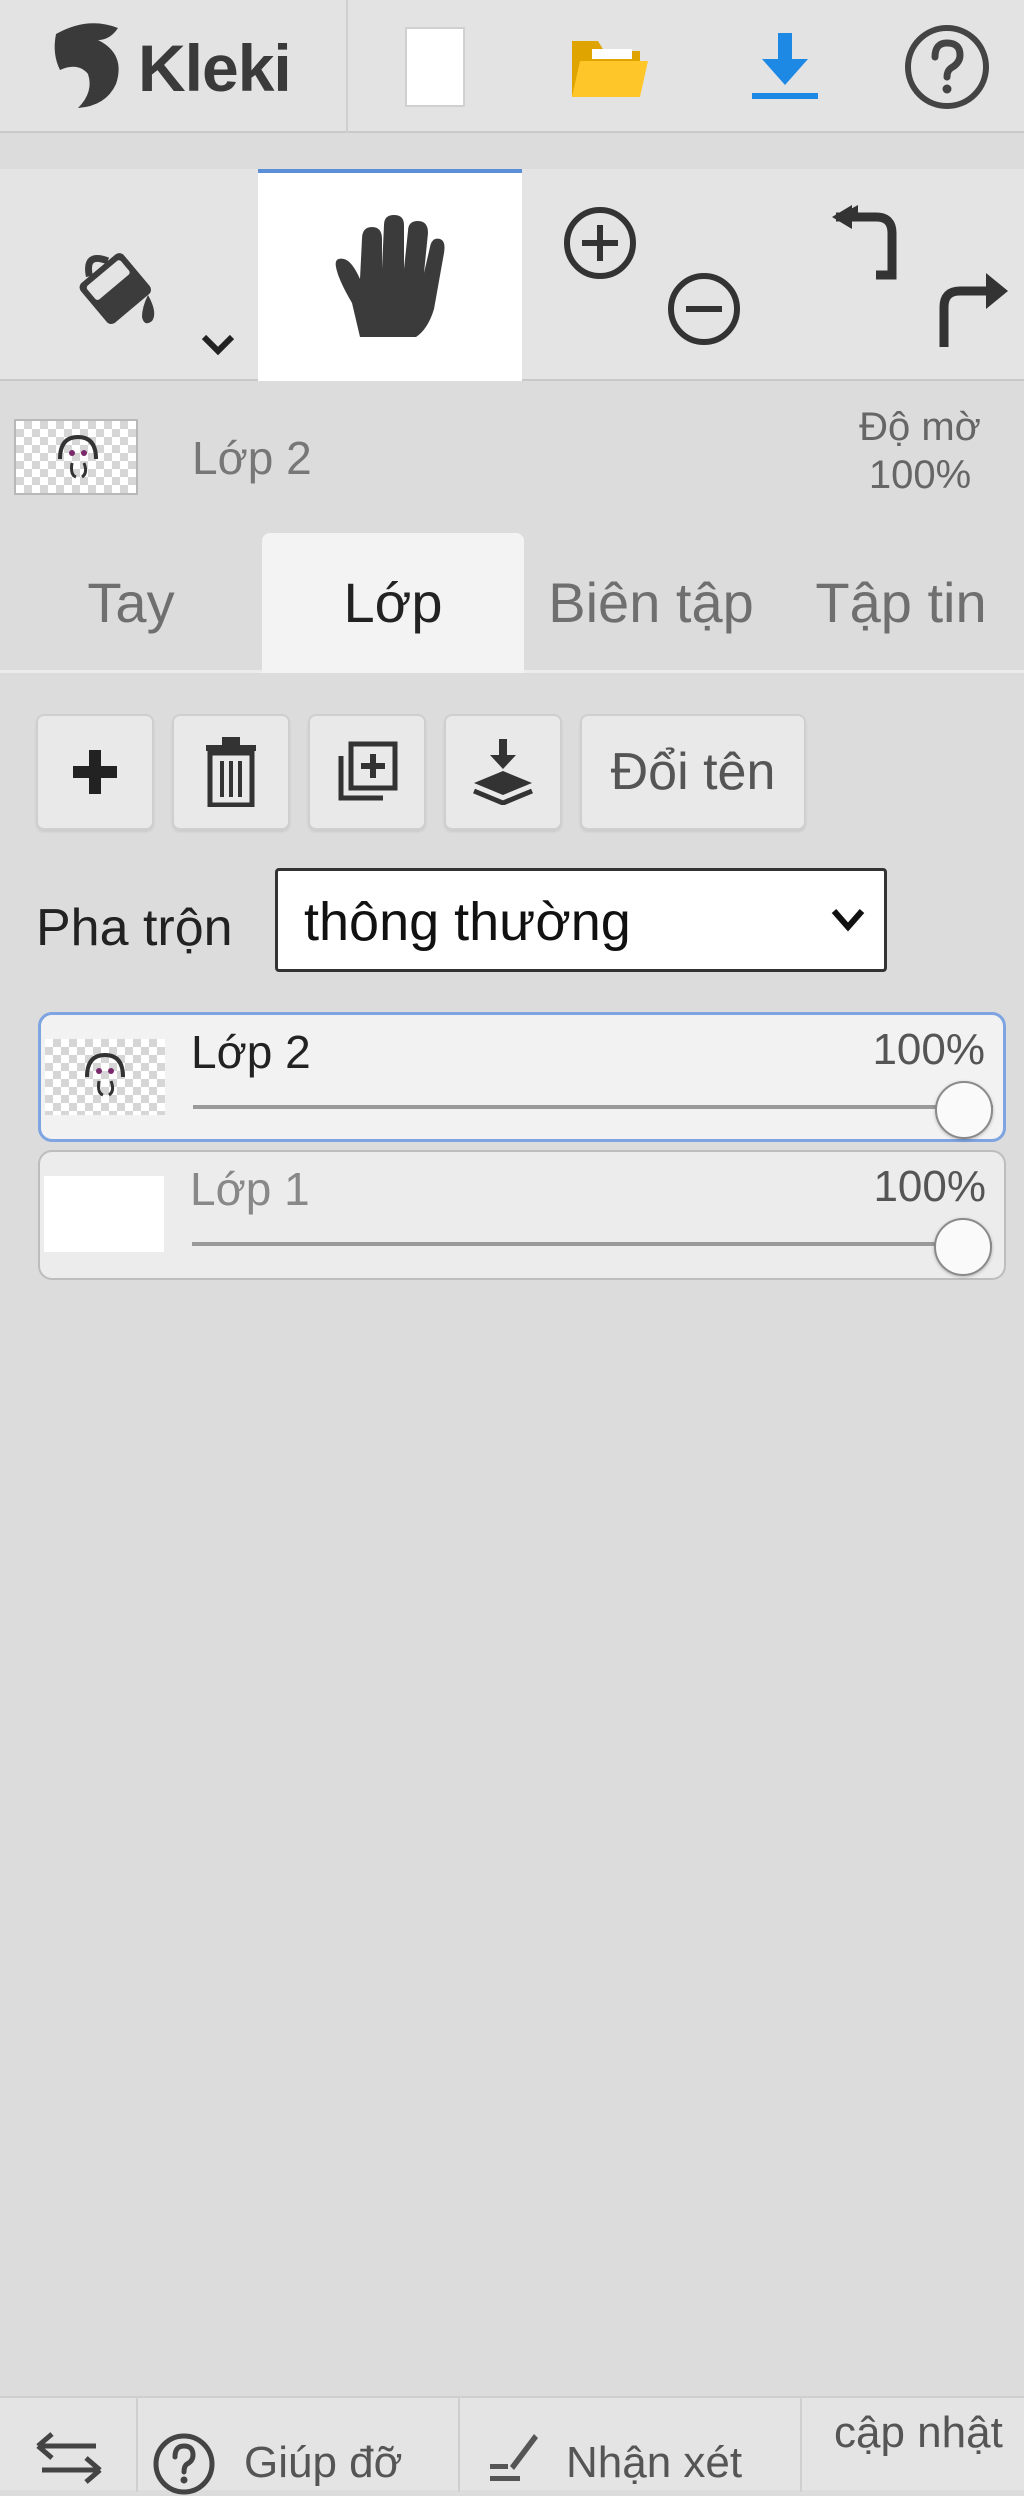 The image size is (1024, 2496). Describe the element at coordinates (654, 2462) in the screenshot. I see `feedback-label: Nhận xét` at that location.